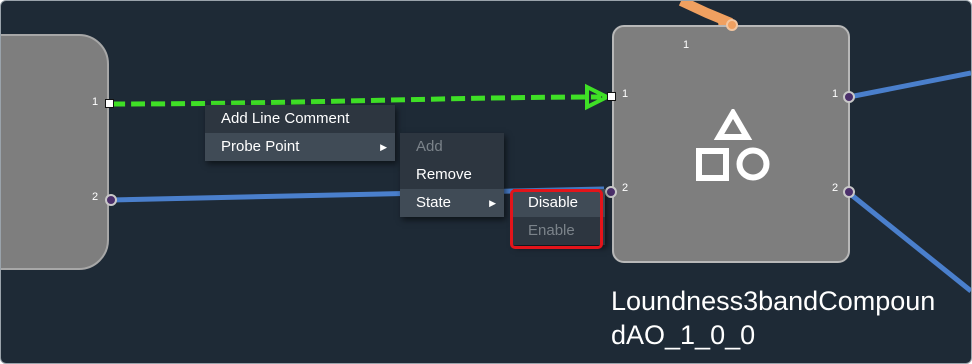 This screenshot has width=972, height=364. I want to click on menu-item-label: Remove, so click(444, 174).